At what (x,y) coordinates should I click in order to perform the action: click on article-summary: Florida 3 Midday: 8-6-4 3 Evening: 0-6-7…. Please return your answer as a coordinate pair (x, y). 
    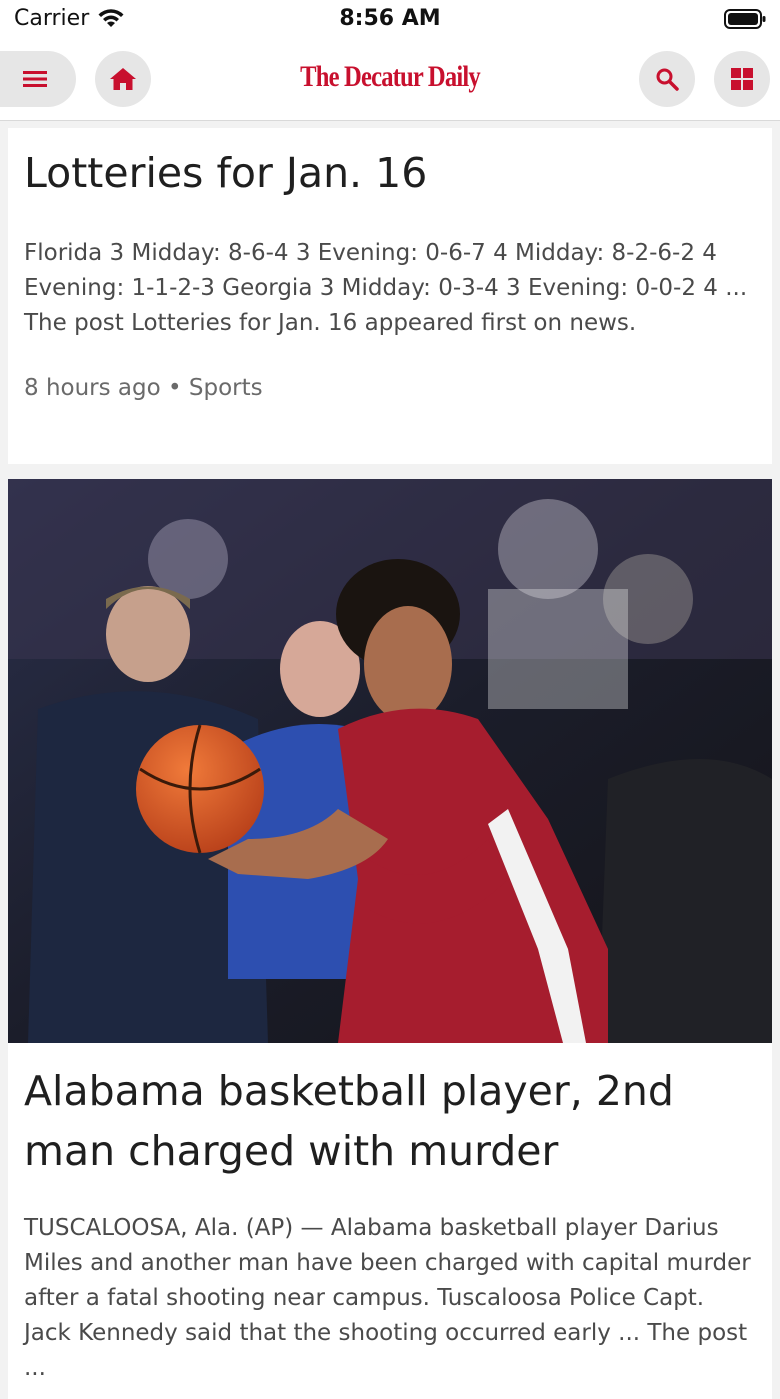
    Looking at the image, I should click on (386, 288).